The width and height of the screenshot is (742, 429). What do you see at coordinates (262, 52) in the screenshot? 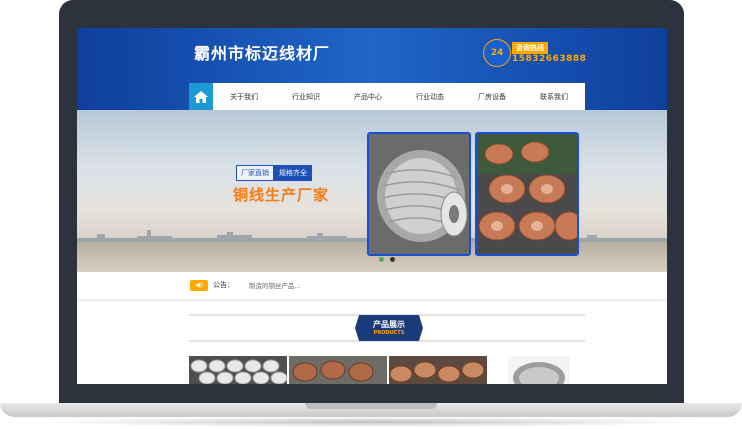
I see `site-title: 霸州市标迈线材厂` at bounding box center [262, 52].